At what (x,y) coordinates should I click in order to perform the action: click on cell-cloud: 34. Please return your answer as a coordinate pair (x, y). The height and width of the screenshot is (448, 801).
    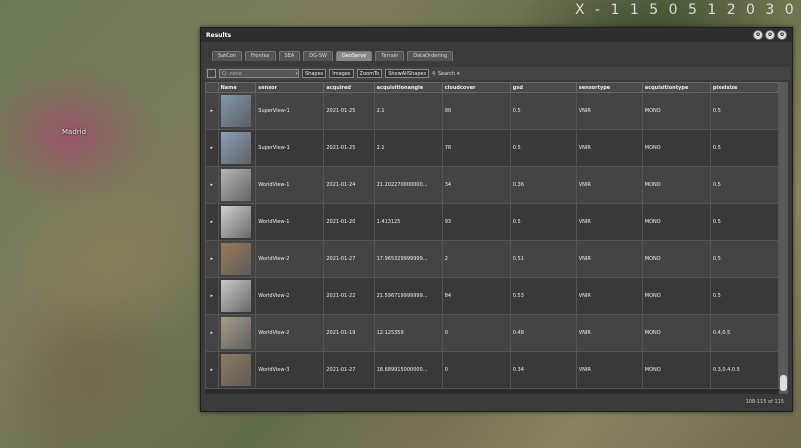
    Looking at the image, I should click on (476, 185).